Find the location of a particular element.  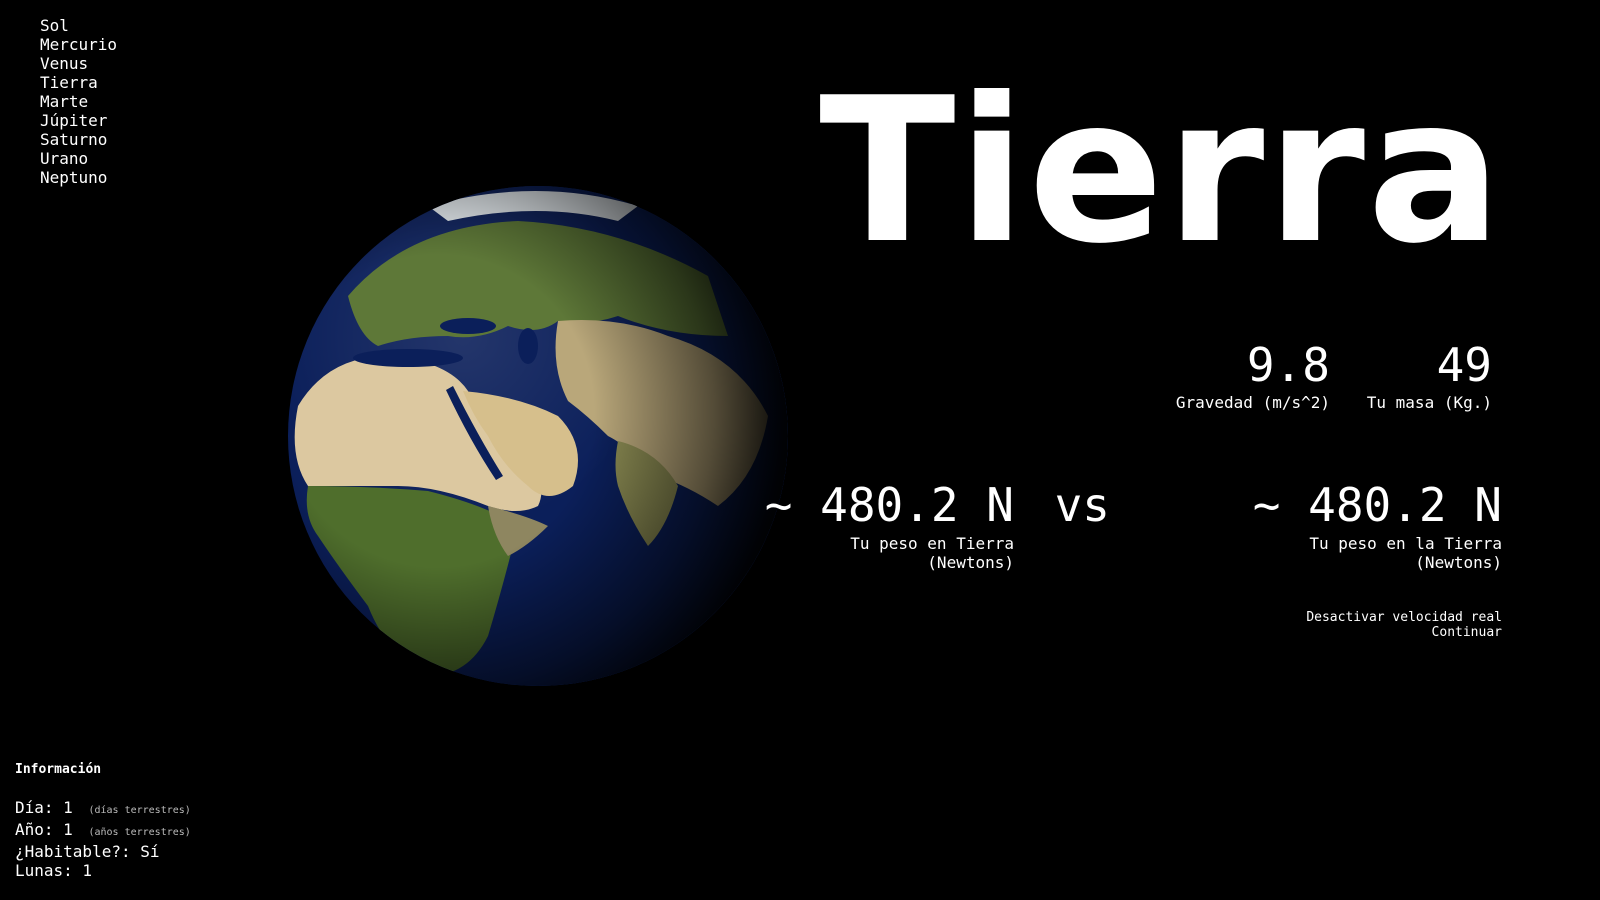

action-links: Desactivar velocidad real Continuar is located at coordinates (1404, 625).